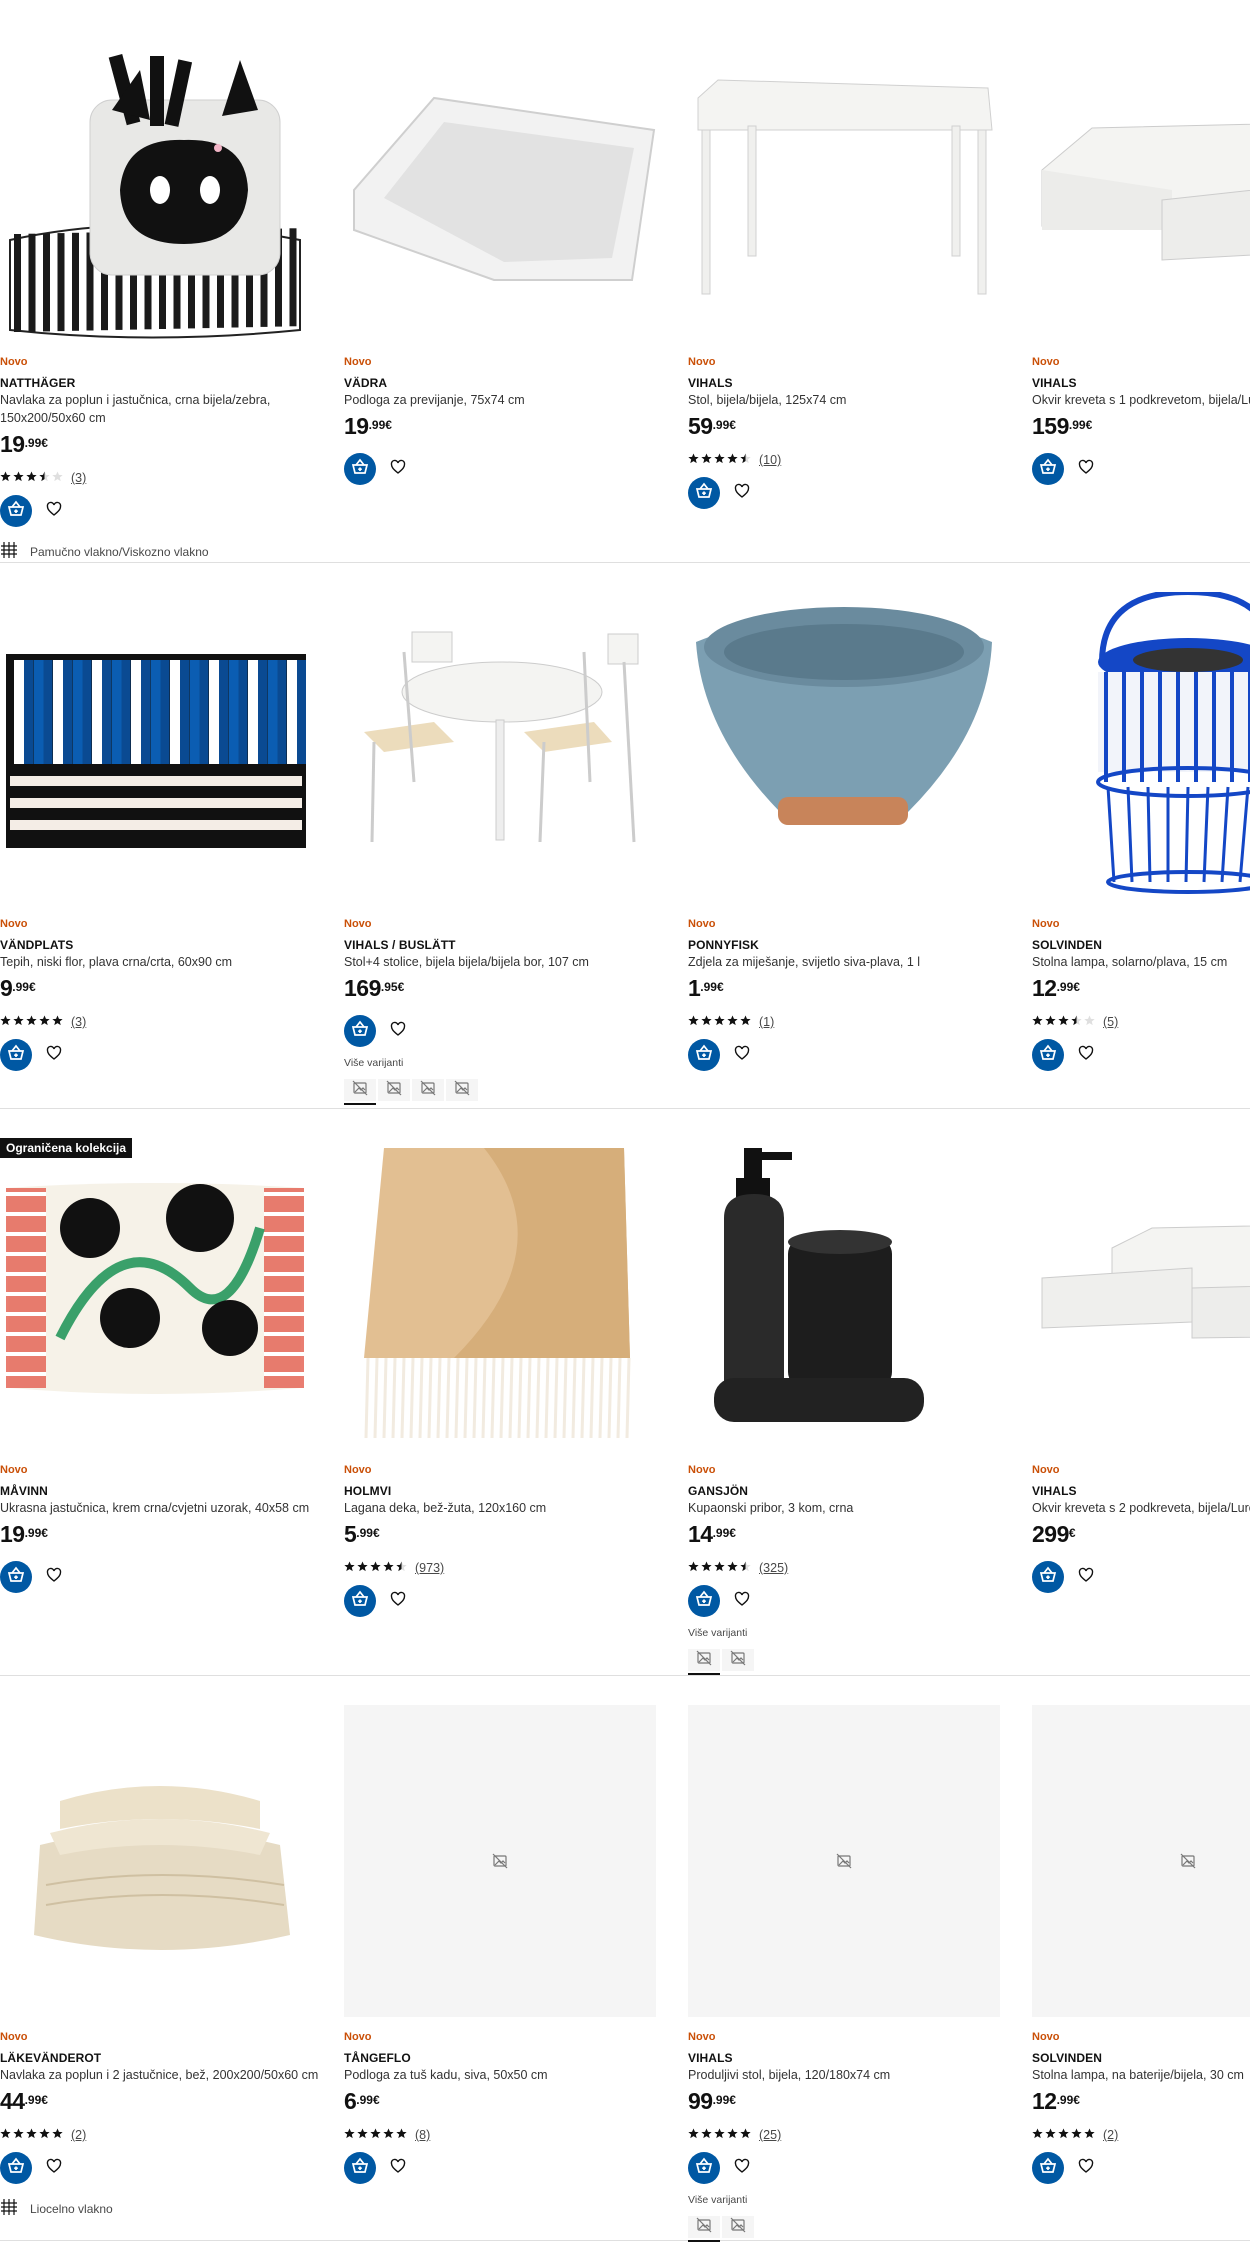 The image size is (1250, 2243). I want to click on product-name: NATTHÄGER, so click(165, 383).